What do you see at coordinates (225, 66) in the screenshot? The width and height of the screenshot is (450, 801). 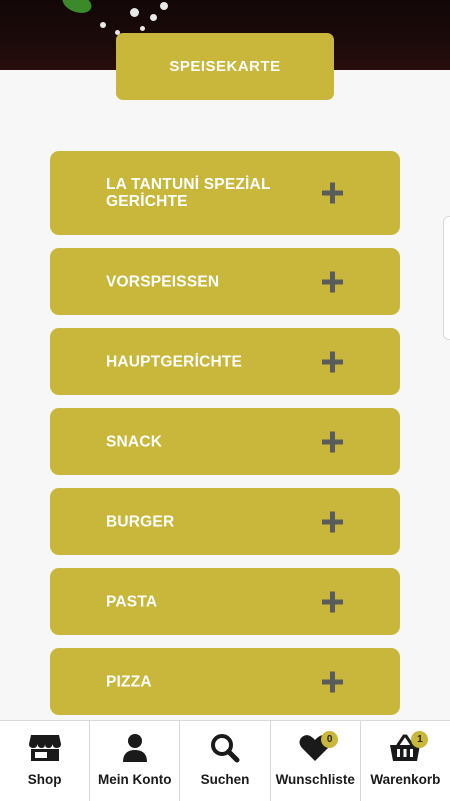 I see `speisekarte-button: SPEISEKARTE` at bounding box center [225, 66].